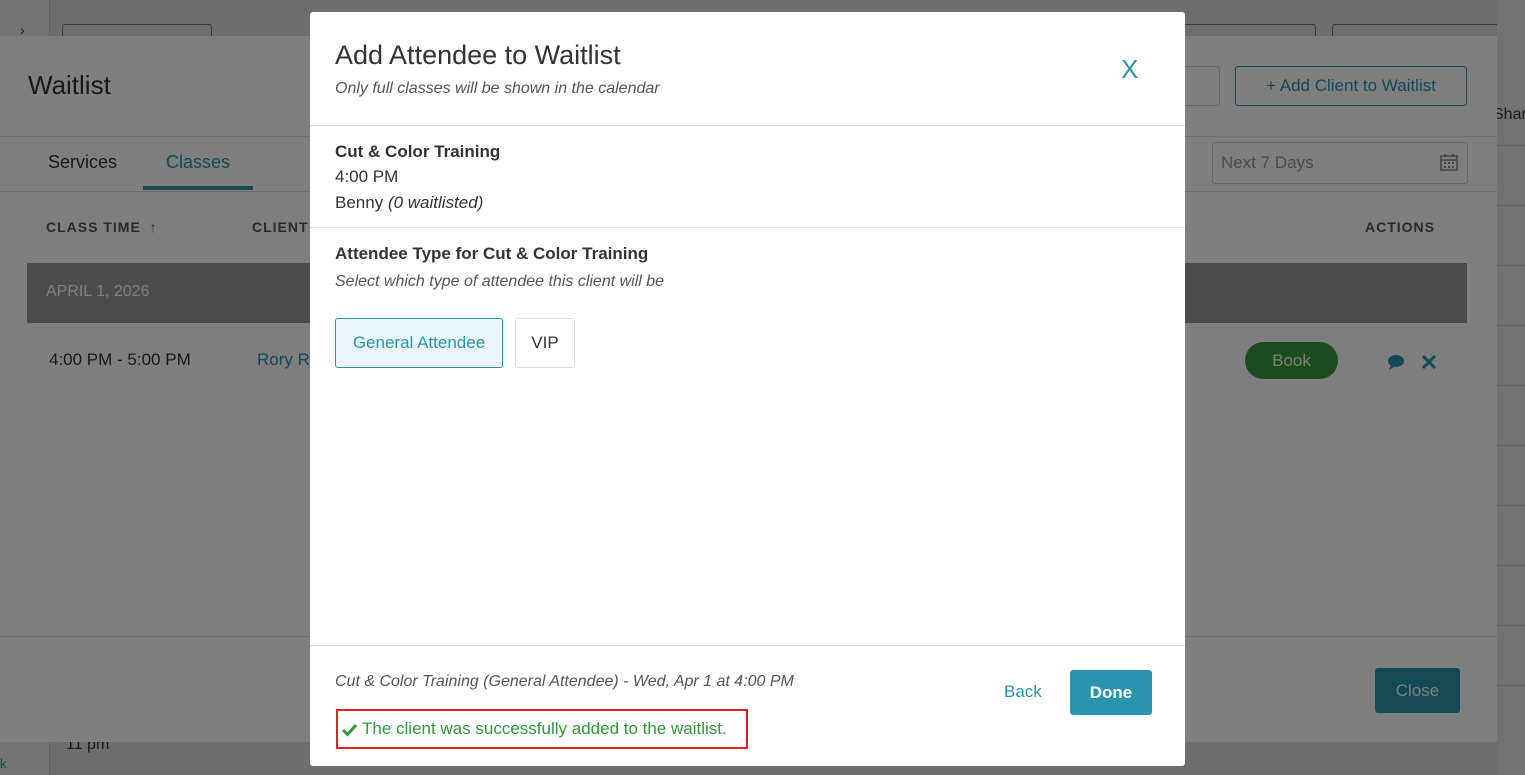  I want to click on checkmark-icon, so click(349, 730).